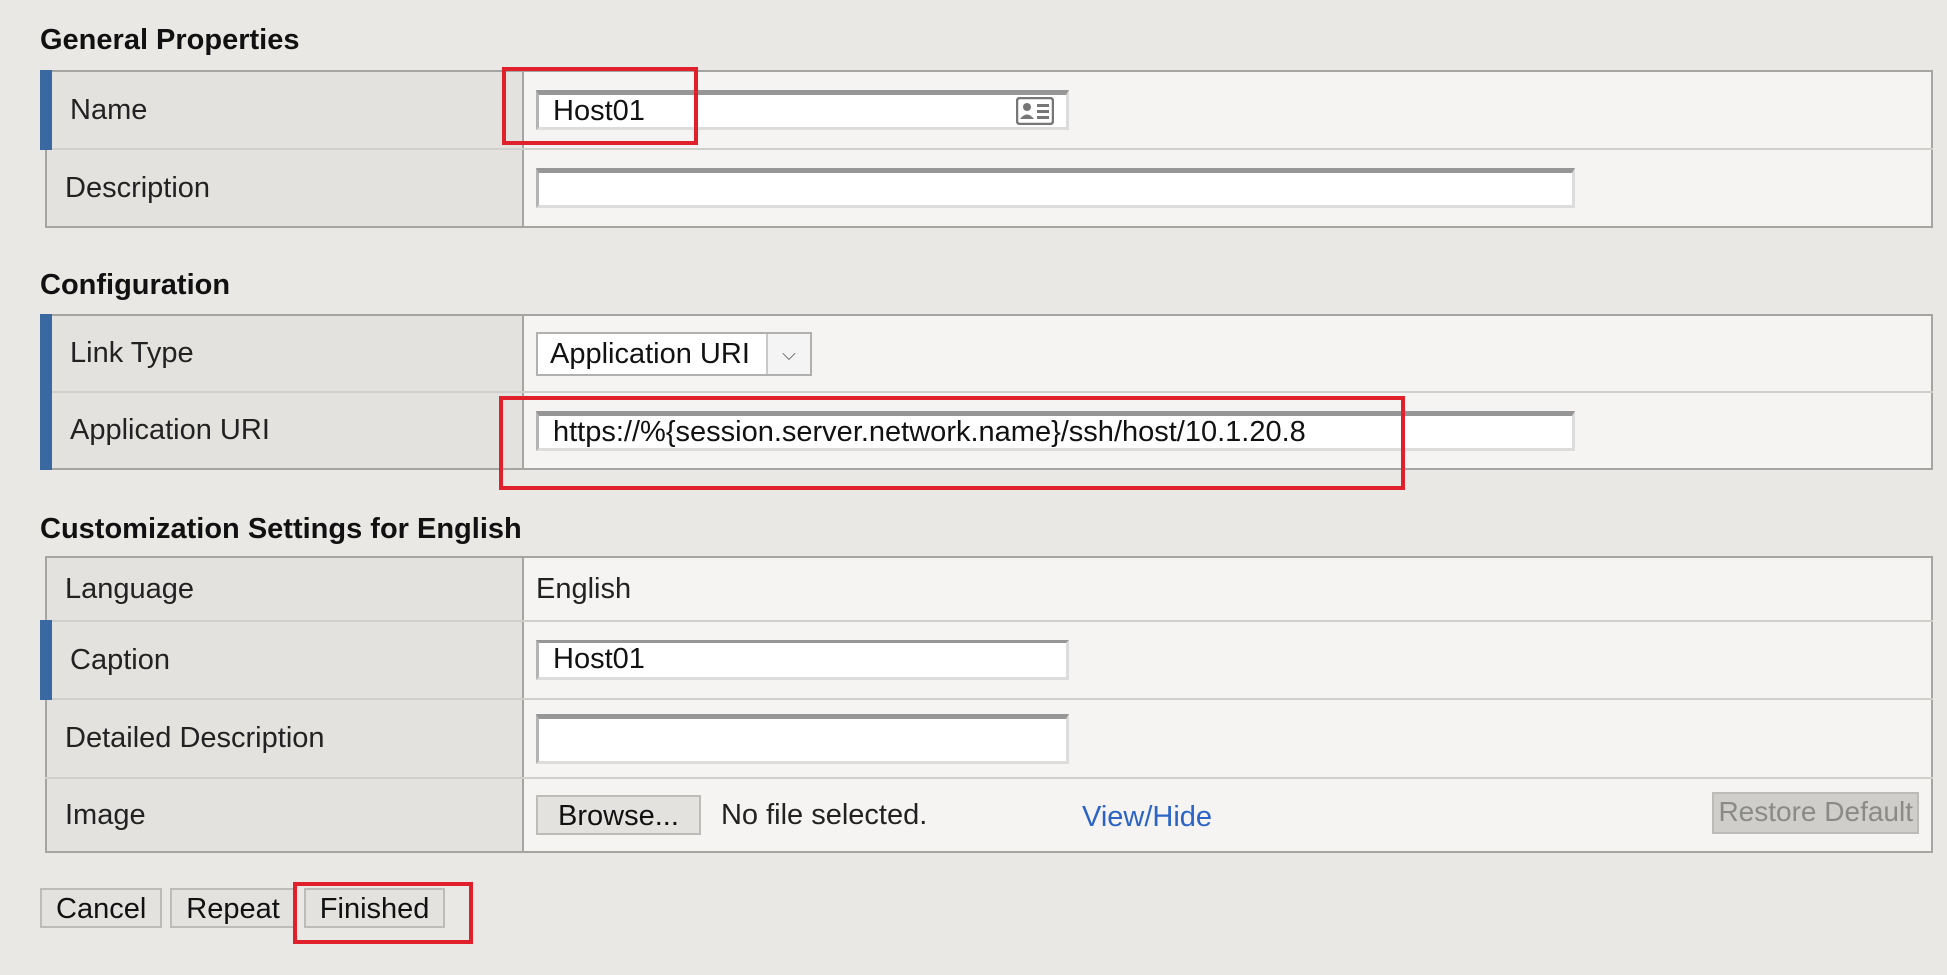 The height and width of the screenshot is (975, 1947). Describe the element at coordinates (599, 111) in the screenshot. I see `name-input-value: Host01` at that location.